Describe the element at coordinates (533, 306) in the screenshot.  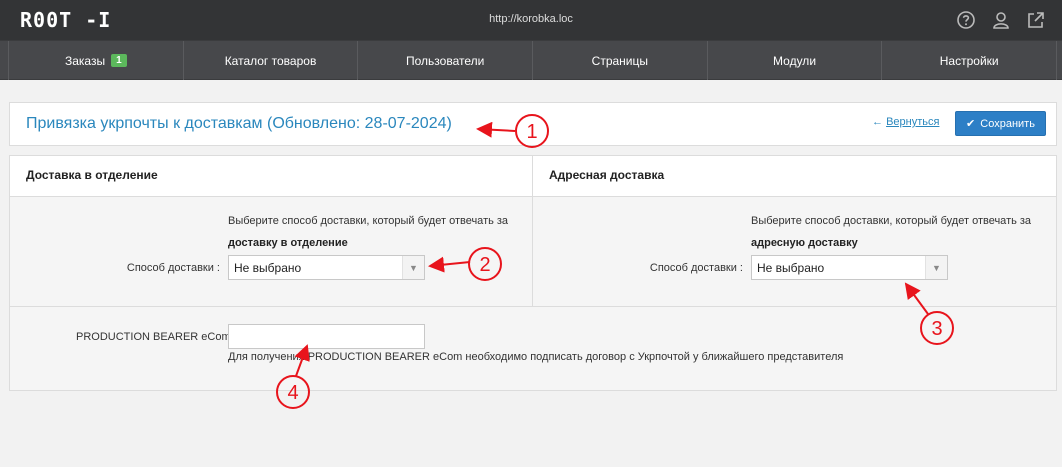
I see `divider` at that location.